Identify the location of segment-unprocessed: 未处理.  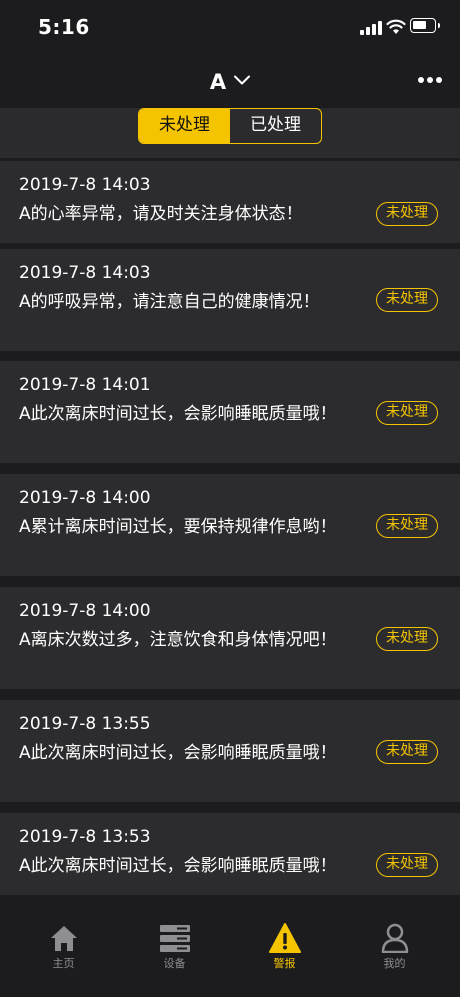
(184, 126).